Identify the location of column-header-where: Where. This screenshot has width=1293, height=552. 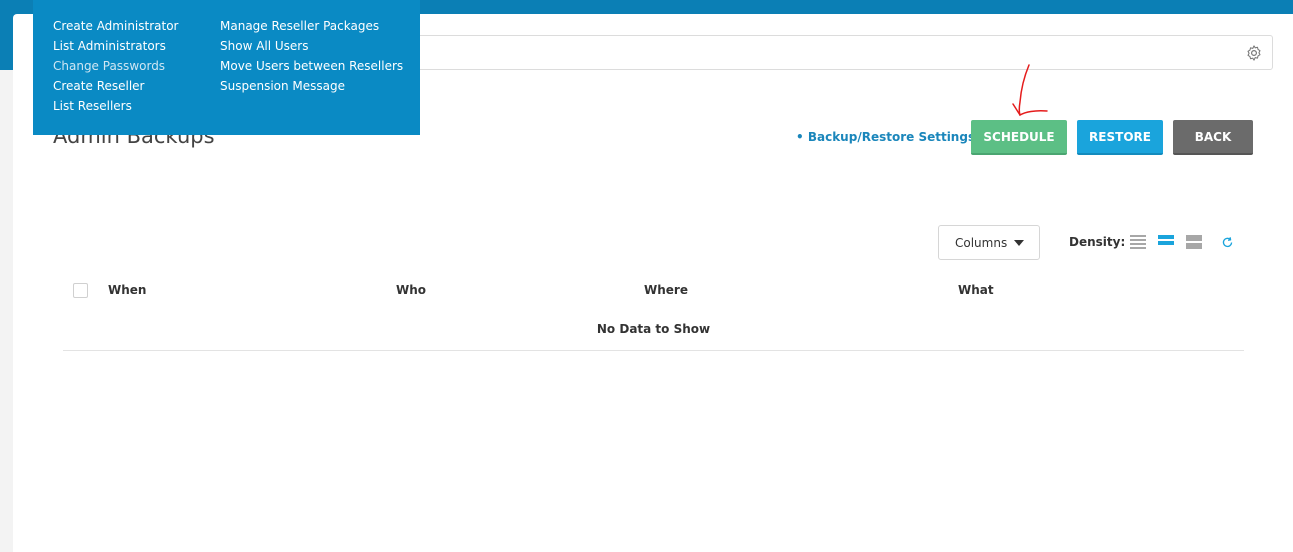
(666, 290).